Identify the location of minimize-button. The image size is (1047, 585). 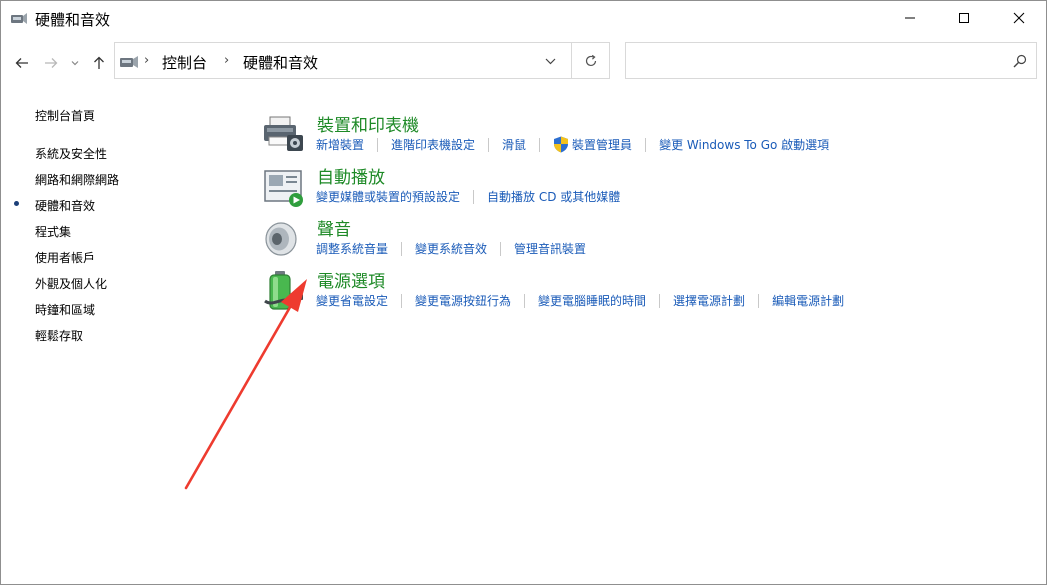
(910, 18).